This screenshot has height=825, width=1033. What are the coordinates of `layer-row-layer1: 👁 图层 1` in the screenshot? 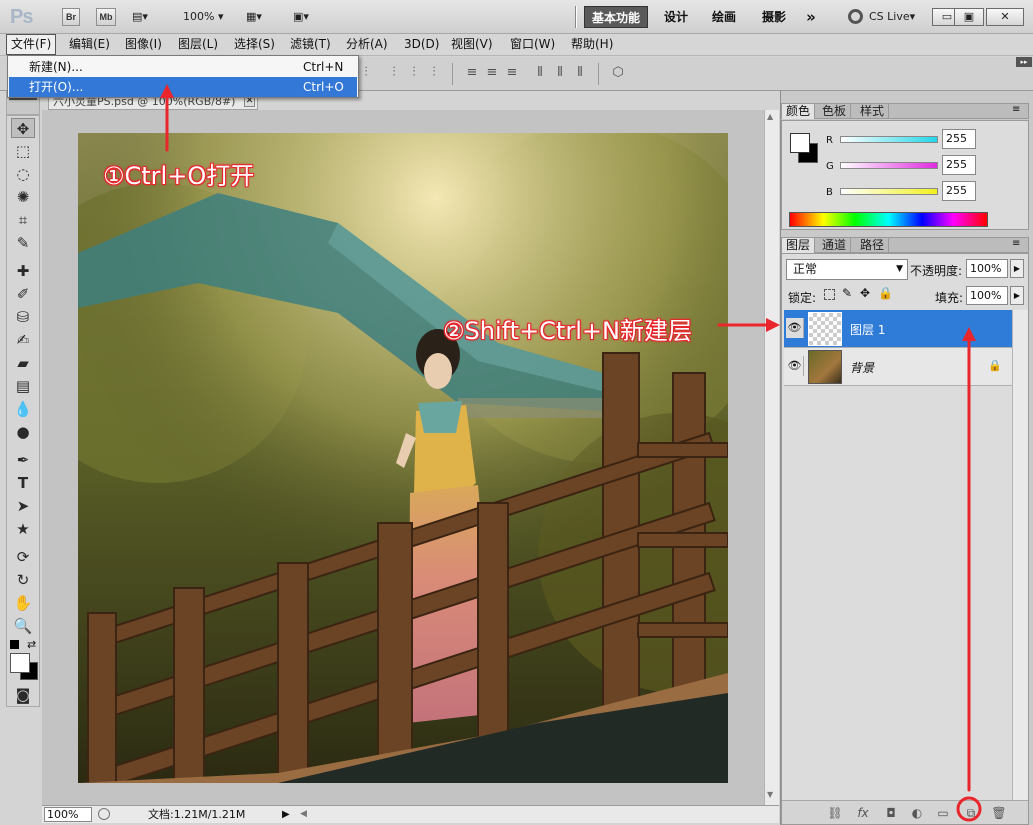 It's located at (898, 329).